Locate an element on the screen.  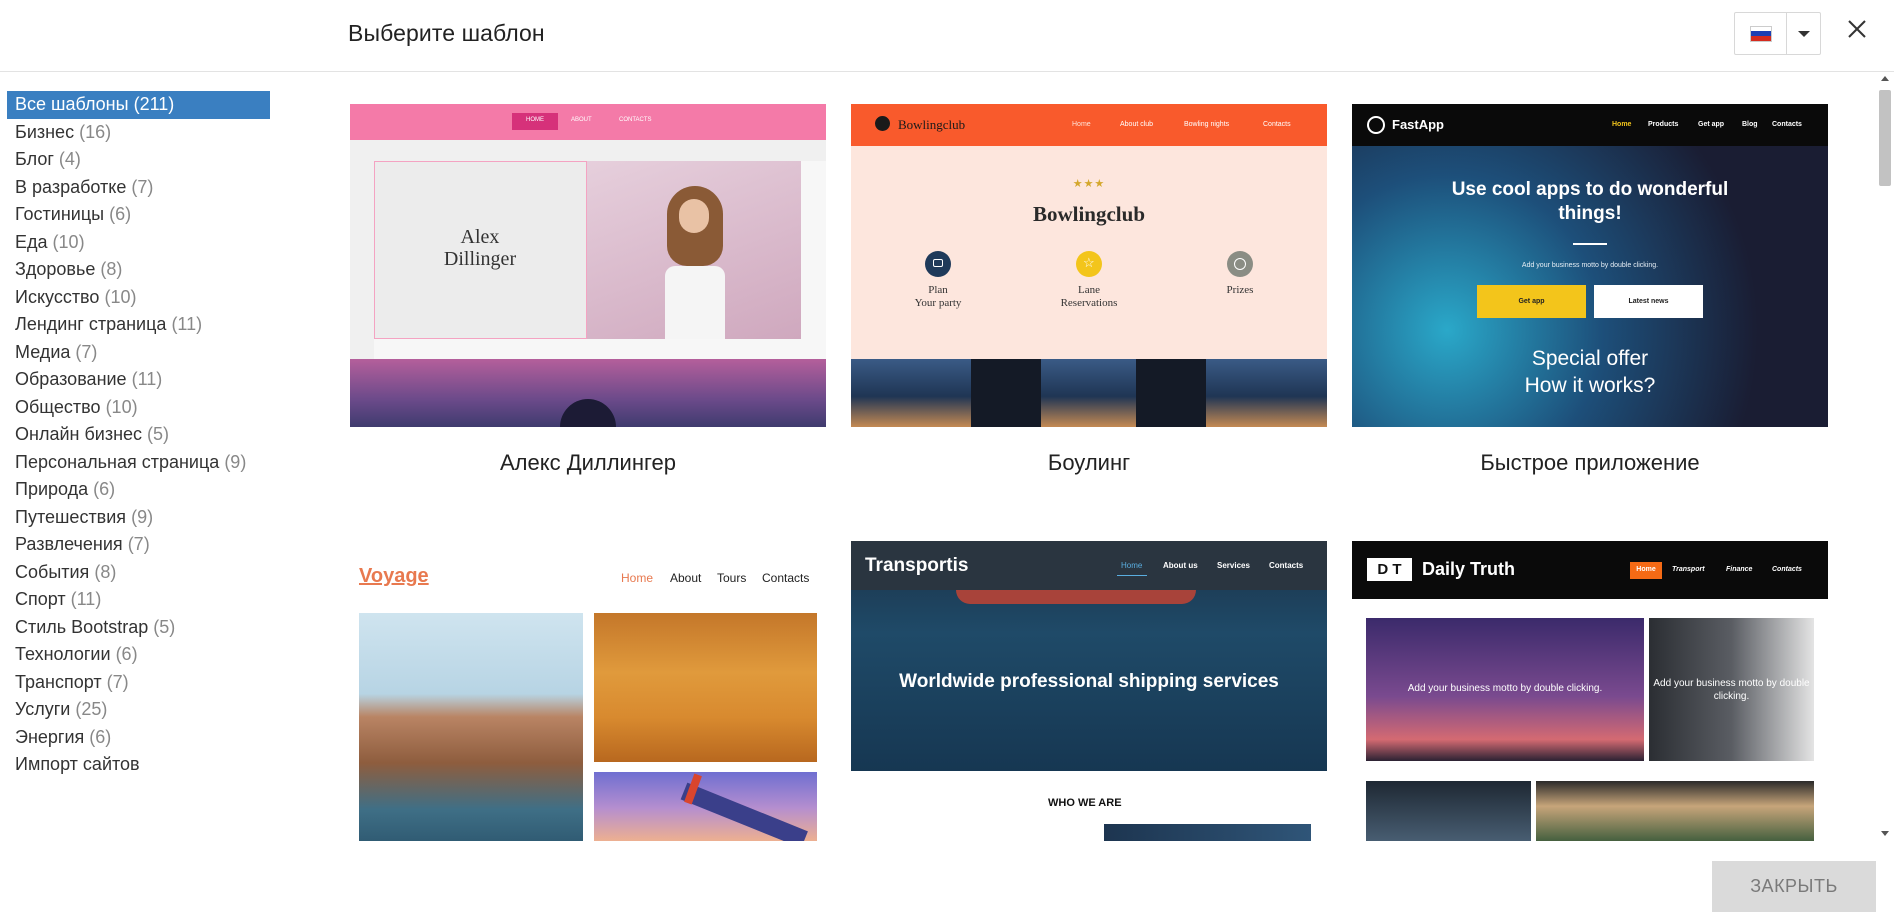
preview-feature: Reservations is located at coordinates (1089, 303).